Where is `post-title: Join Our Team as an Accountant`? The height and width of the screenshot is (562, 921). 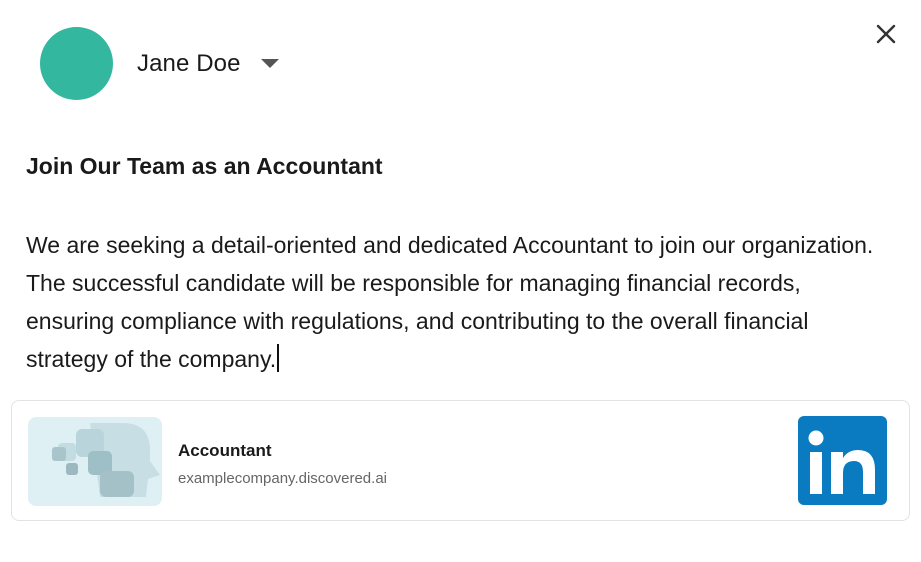
post-title: Join Our Team as an Accountant is located at coordinates (204, 166).